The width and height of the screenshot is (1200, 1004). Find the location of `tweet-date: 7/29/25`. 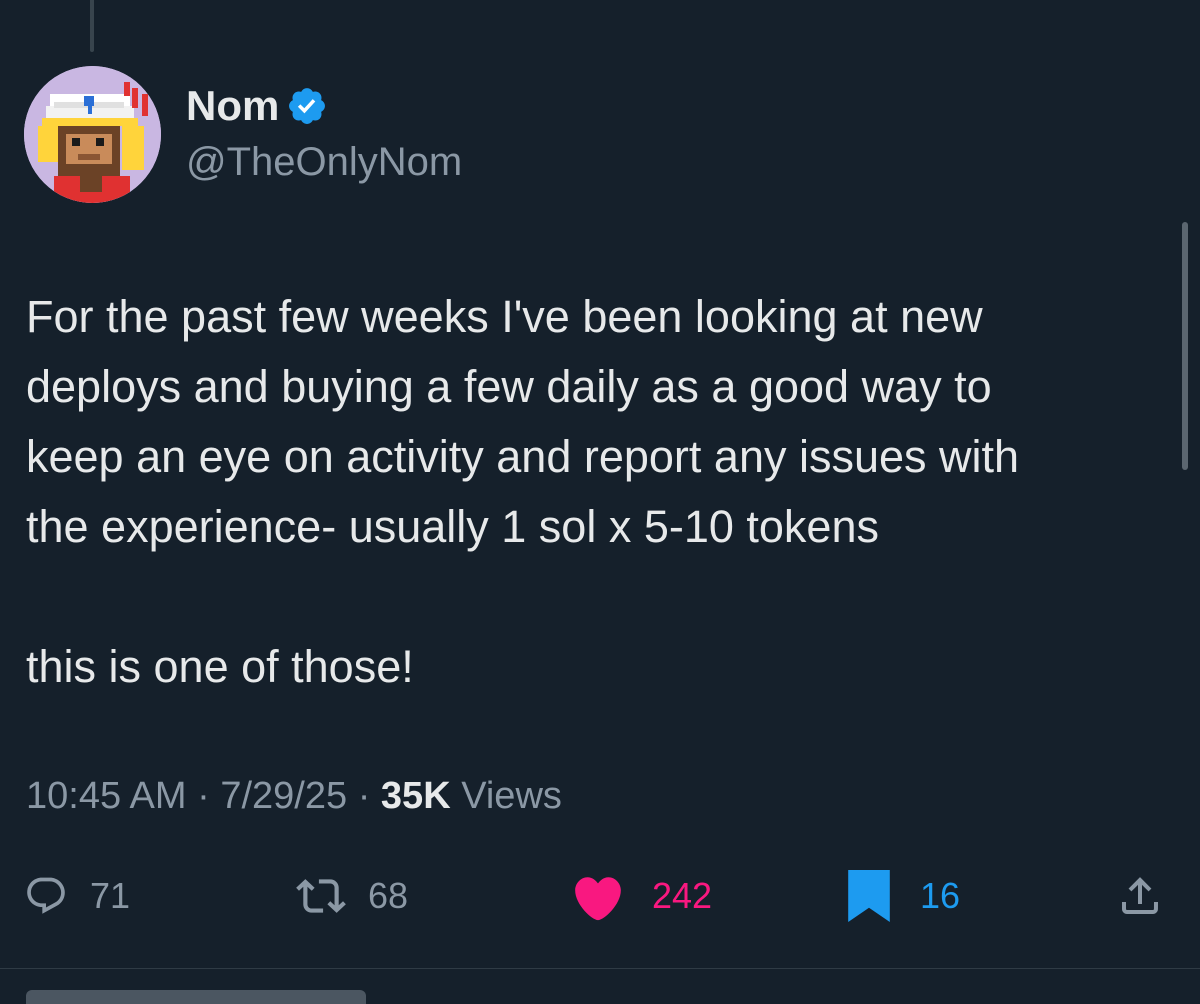

tweet-date: 7/29/25 is located at coordinates (283, 796).